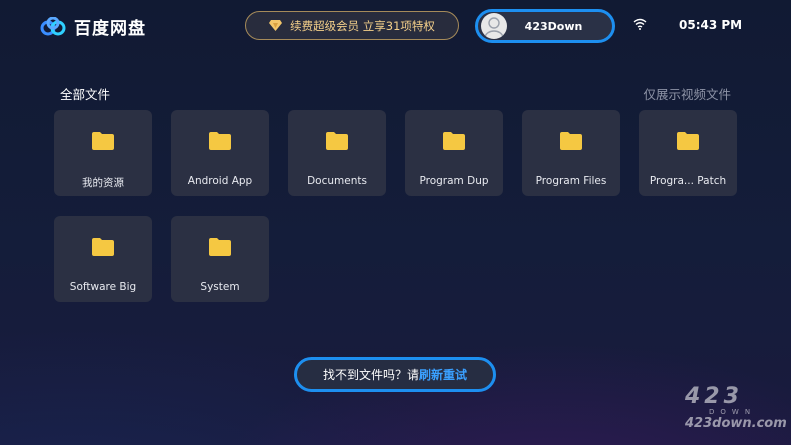  I want to click on folder-label: Program Dup, so click(454, 181).